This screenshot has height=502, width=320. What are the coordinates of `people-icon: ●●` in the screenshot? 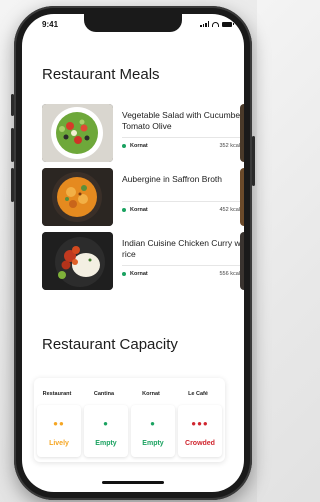 It's located at (59, 423).